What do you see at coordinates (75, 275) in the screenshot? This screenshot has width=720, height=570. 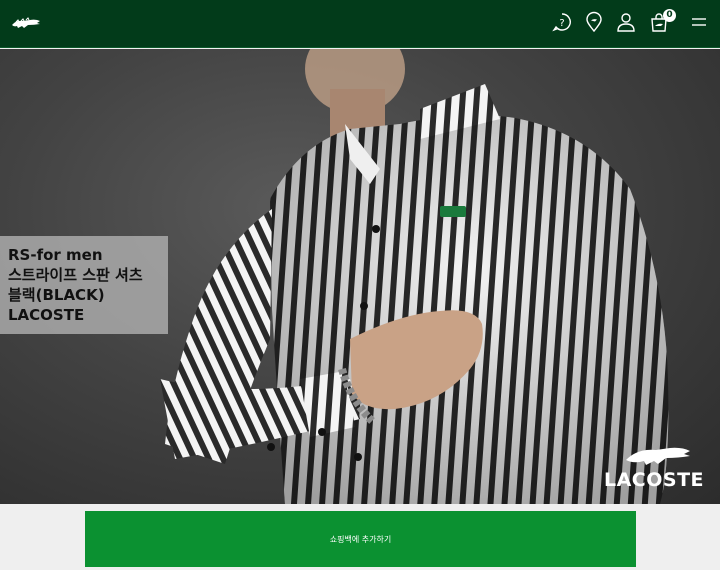 I see `overlay-line-product-name: 스트라이프 스판 셔츠` at bounding box center [75, 275].